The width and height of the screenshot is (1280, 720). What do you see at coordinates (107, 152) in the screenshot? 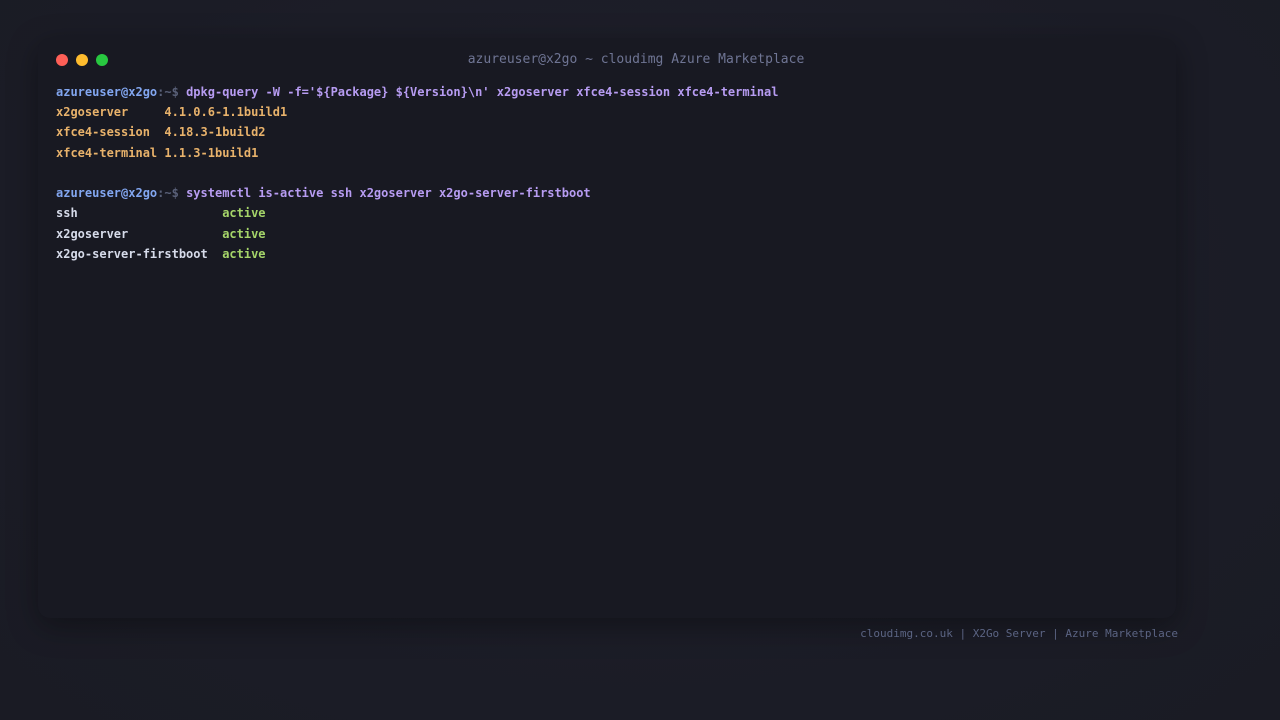
I see `package-name: xfce4-terminal` at bounding box center [107, 152].